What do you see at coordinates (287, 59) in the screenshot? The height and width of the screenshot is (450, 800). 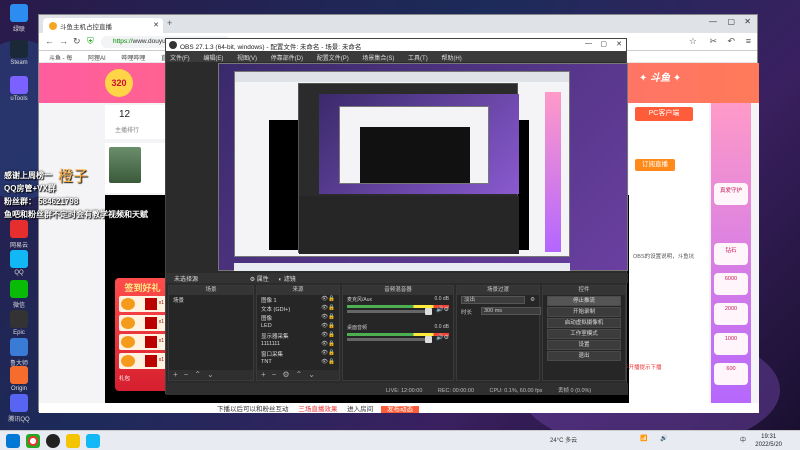 I see `menu-docks: 停靠部件(D)` at bounding box center [287, 59].